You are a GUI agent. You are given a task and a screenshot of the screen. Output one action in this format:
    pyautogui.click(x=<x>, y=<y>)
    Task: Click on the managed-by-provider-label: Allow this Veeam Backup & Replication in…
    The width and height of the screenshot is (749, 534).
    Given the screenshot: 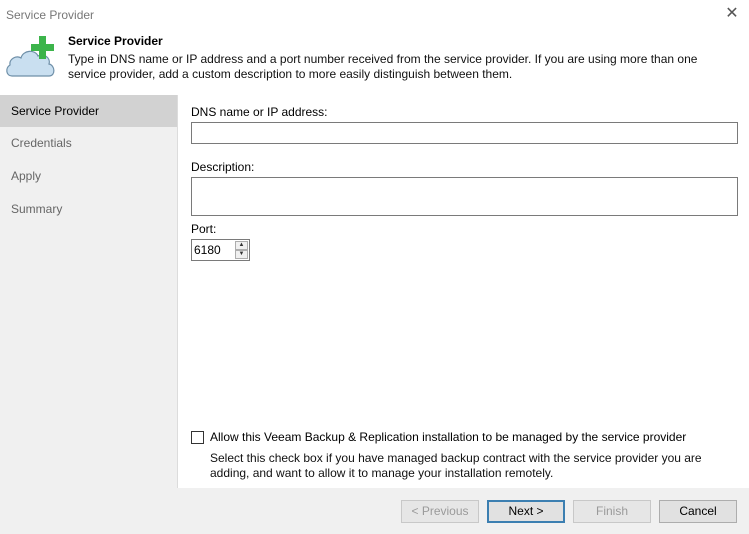 What is the action you would take?
    pyautogui.click(x=448, y=437)
    